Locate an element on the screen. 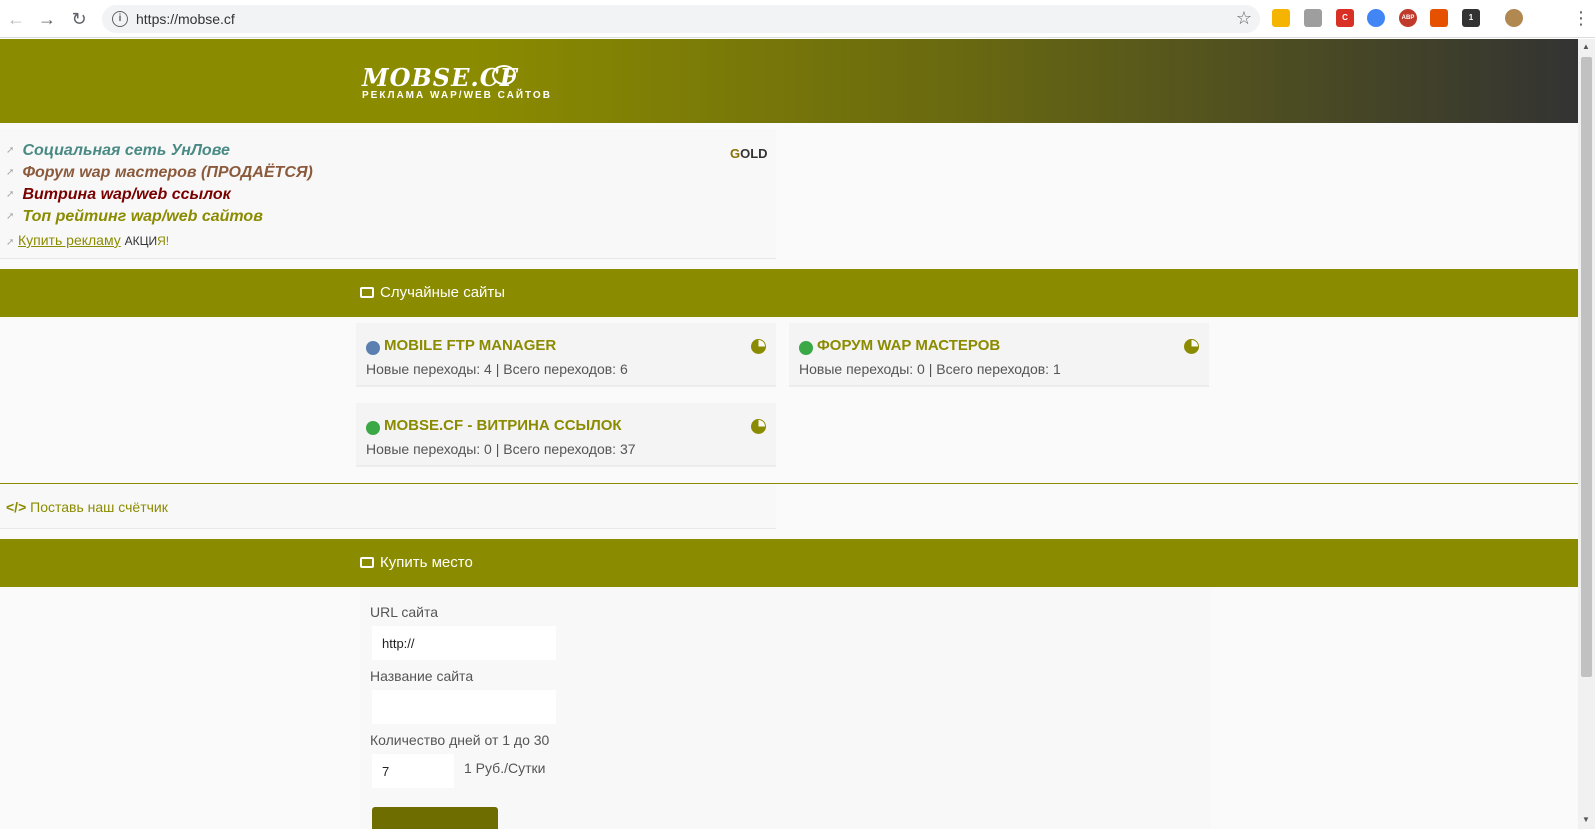  address-url: https://mobse.cf is located at coordinates (185, 19).